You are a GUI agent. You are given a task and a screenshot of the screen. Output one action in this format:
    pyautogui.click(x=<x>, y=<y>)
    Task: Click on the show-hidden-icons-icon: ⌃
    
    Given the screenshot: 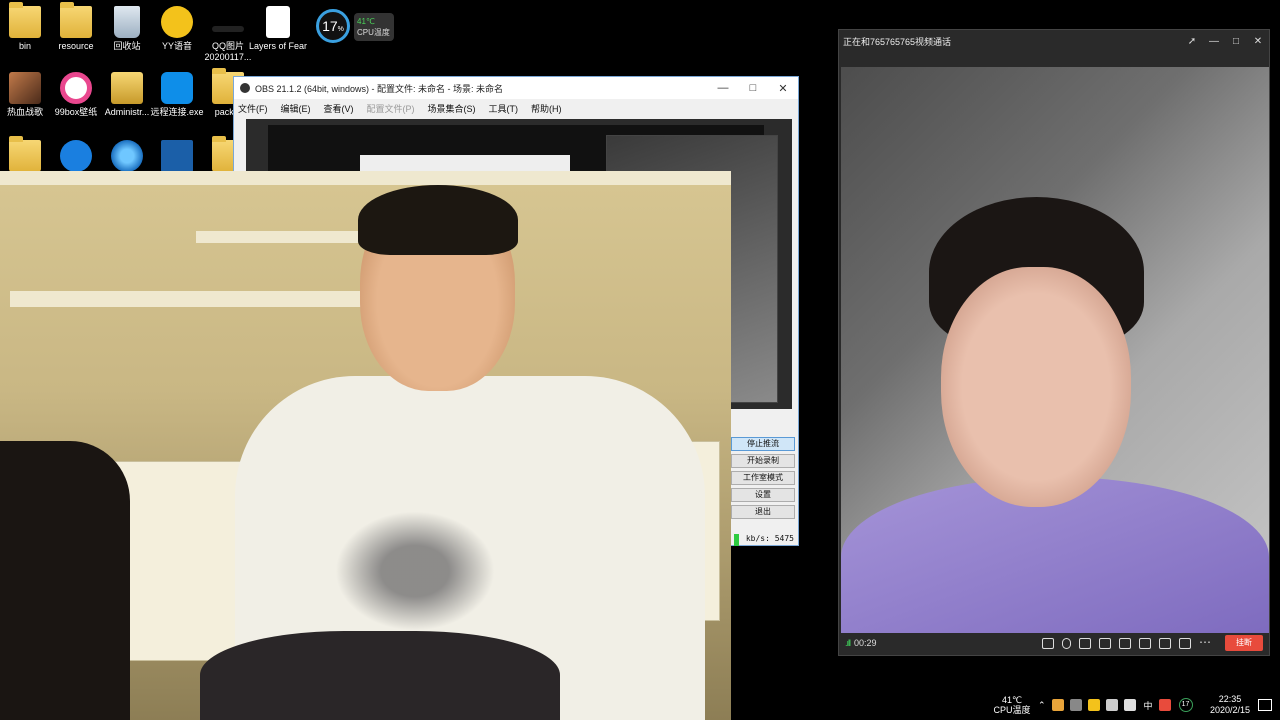 What is the action you would take?
    pyautogui.click(x=1042, y=705)
    